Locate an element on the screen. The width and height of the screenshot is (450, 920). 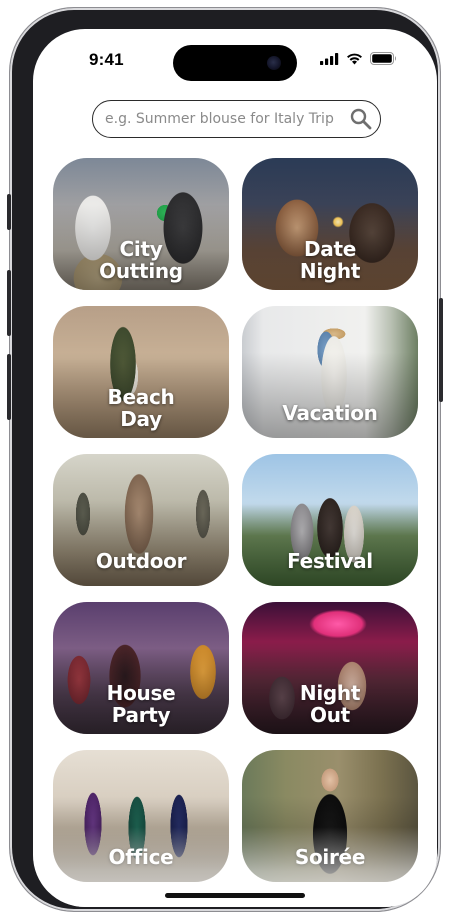
battery-icon is located at coordinates (383, 58).